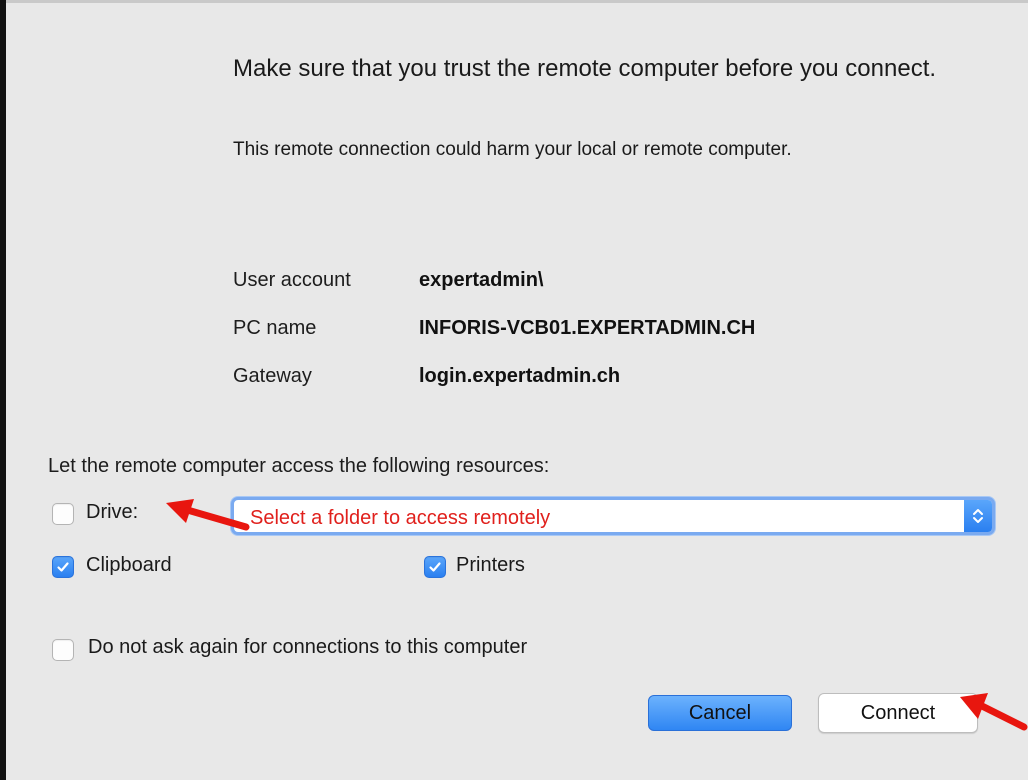  What do you see at coordinates (520, 376) in the screenshot?
I see `gateway-value: login.expertadmin.ch` at bounding box center [520, 376].